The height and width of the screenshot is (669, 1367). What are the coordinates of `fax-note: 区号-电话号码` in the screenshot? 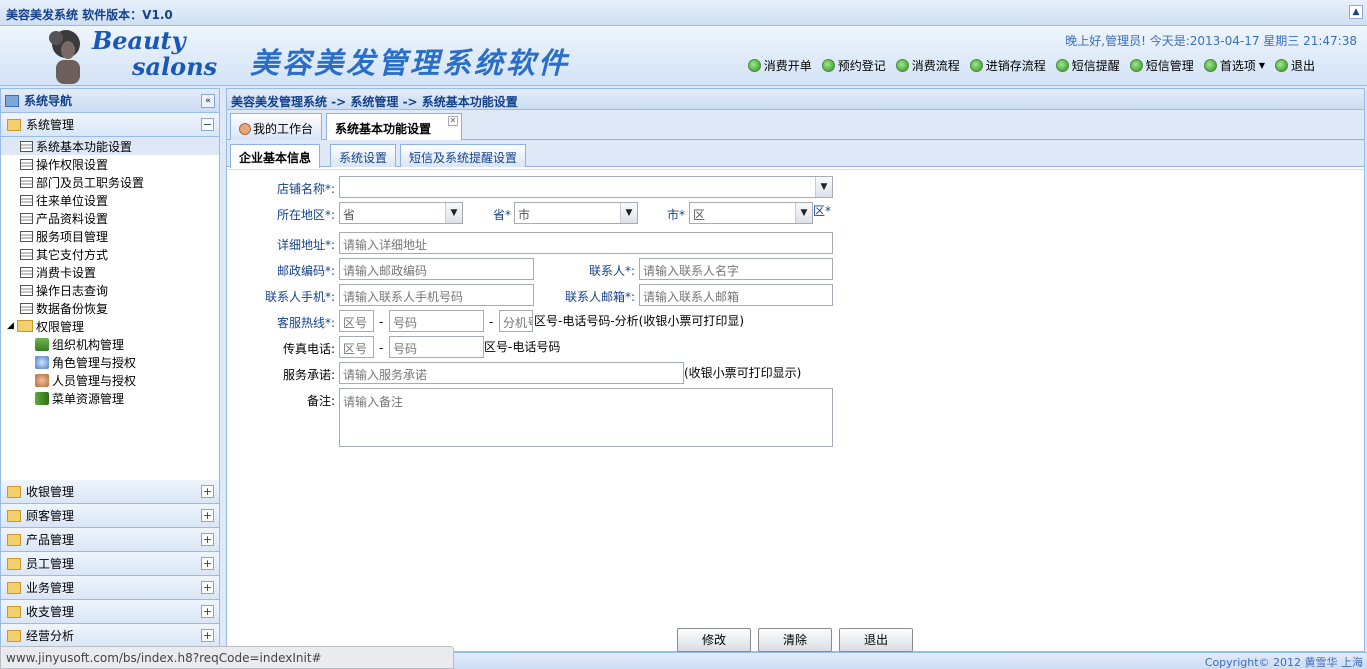 It's located at (522, 347).